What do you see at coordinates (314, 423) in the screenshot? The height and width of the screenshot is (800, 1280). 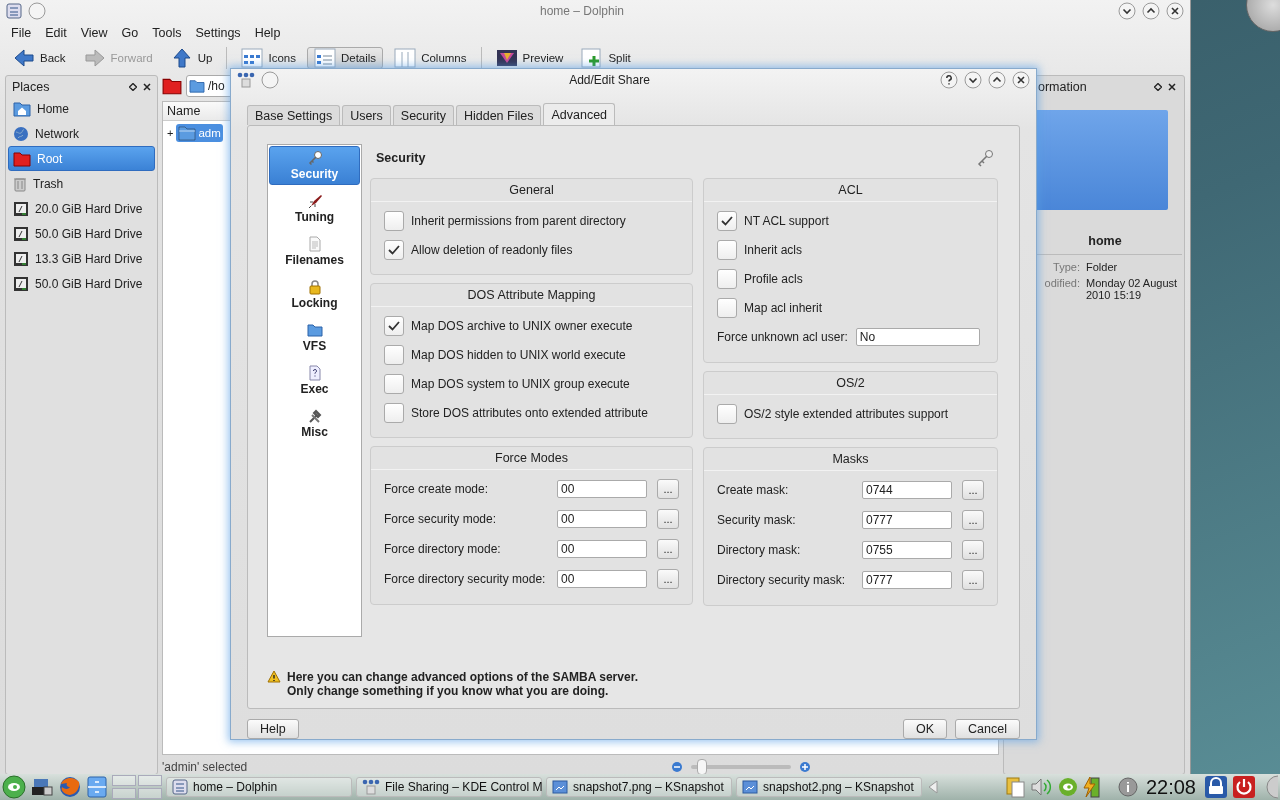 I see `category-item: Misc` at bounding box center [314, 423].